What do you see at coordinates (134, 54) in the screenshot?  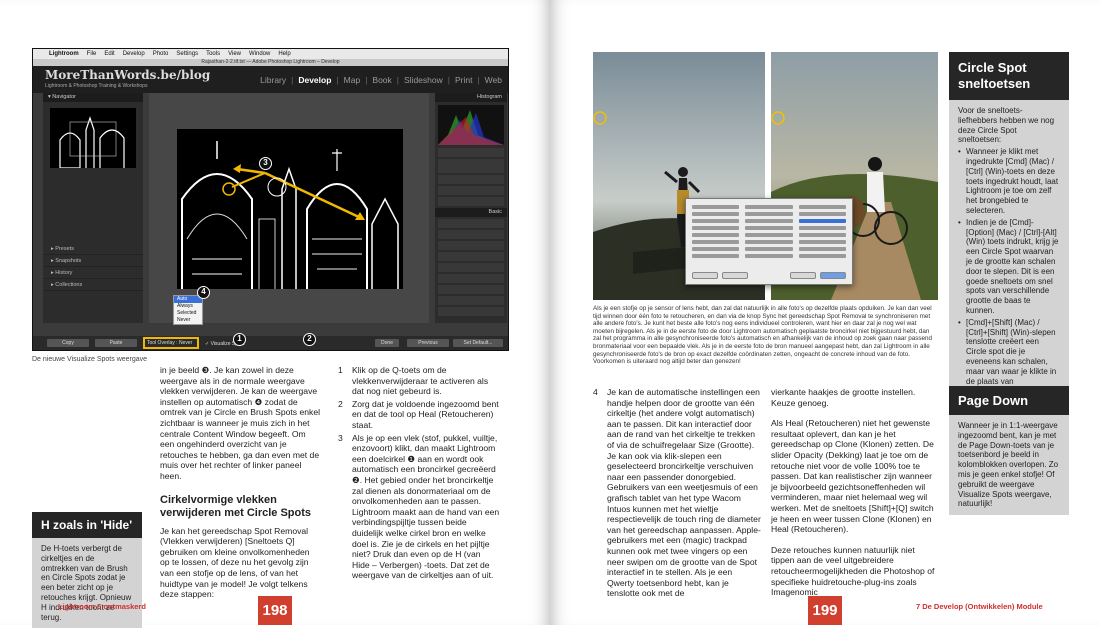 I see `menu-item-develop: Develop` at bounding box center [134, 54].